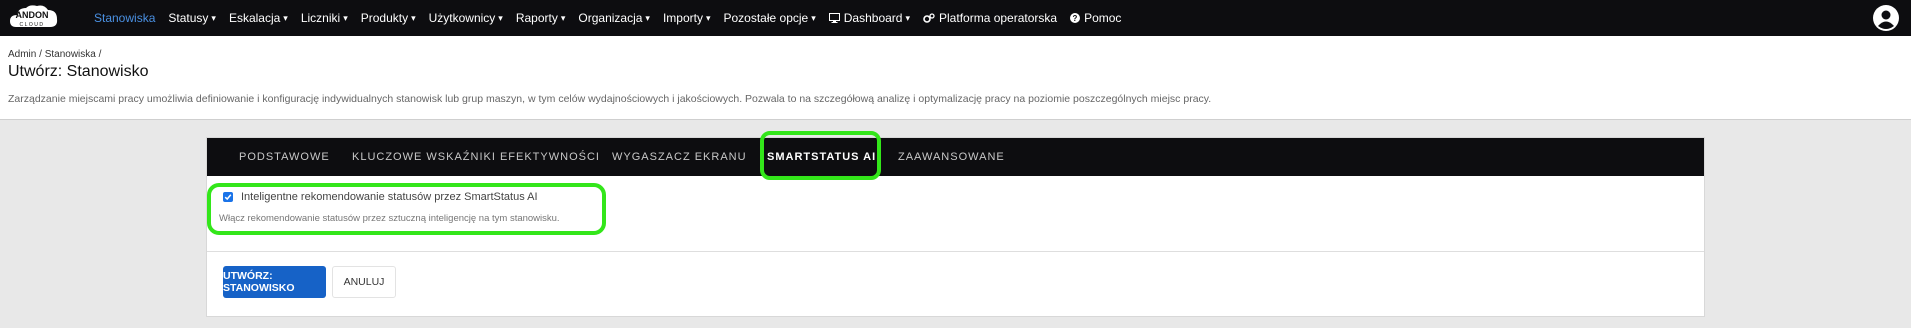  Describe the element at coordinates (834, 18) in the screenshot. I see `monitor-icon` at that location.